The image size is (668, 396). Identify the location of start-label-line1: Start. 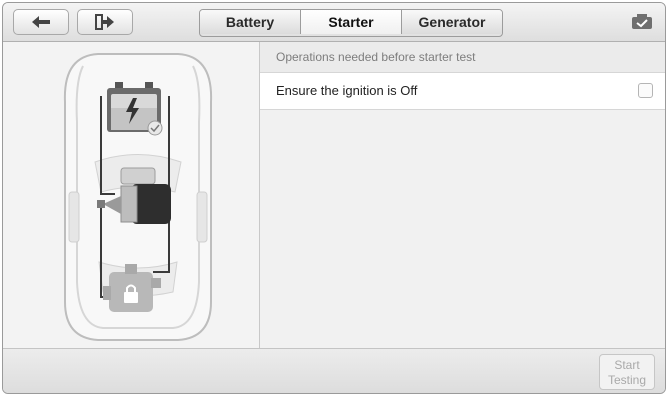
(627, 365).